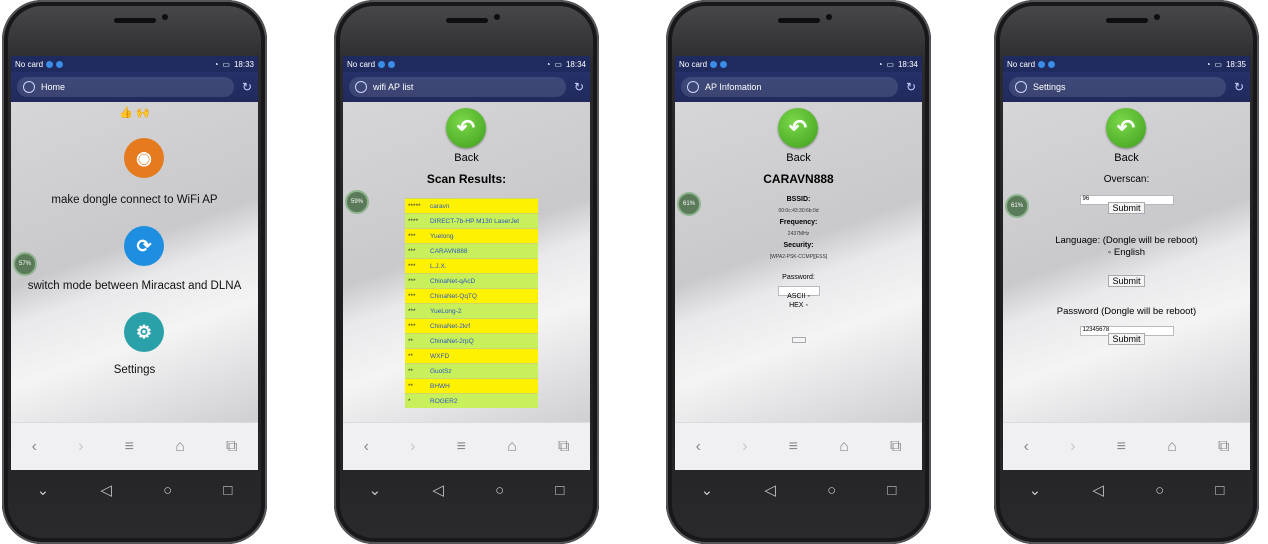 This screenshot has width=1268, height=544. I want to click on submit-button, so click(798, 340).